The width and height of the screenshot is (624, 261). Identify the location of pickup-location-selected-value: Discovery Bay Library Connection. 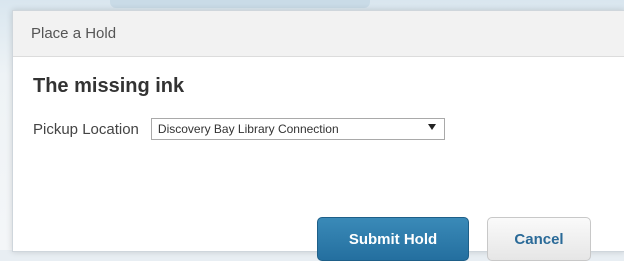
(248, 129).